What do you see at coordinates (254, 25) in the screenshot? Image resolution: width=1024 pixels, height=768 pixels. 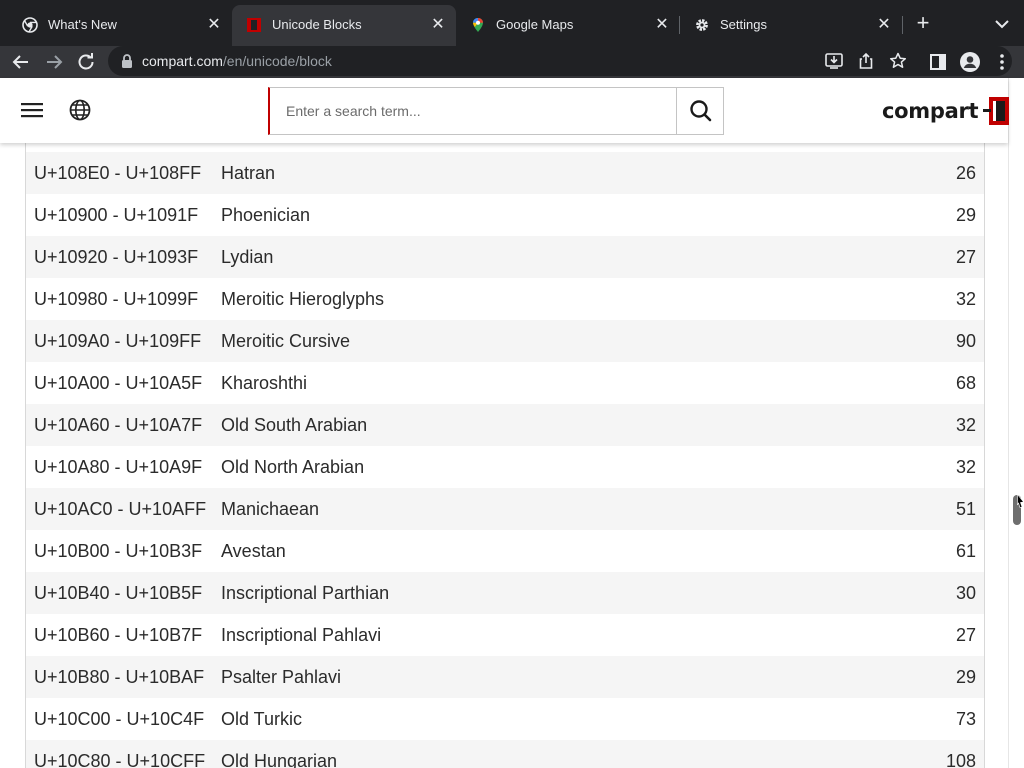 I see `compart-favicon-icon` at bounding box center [254, 25].